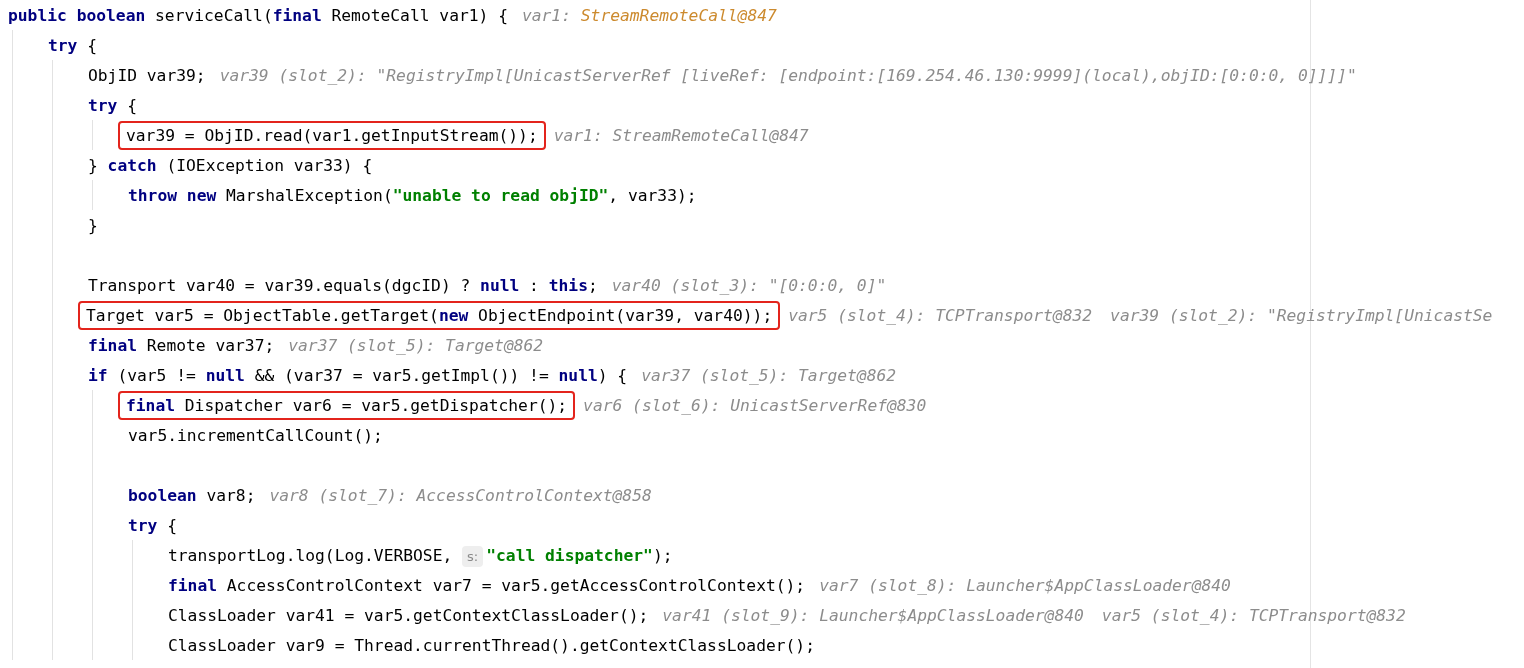 This screenshot has height=668, width=1524. What do you see at coordinates (181, 345) in the screenshot?
I see `code-line: final Remote var37;` at bounding box center [181, 345].